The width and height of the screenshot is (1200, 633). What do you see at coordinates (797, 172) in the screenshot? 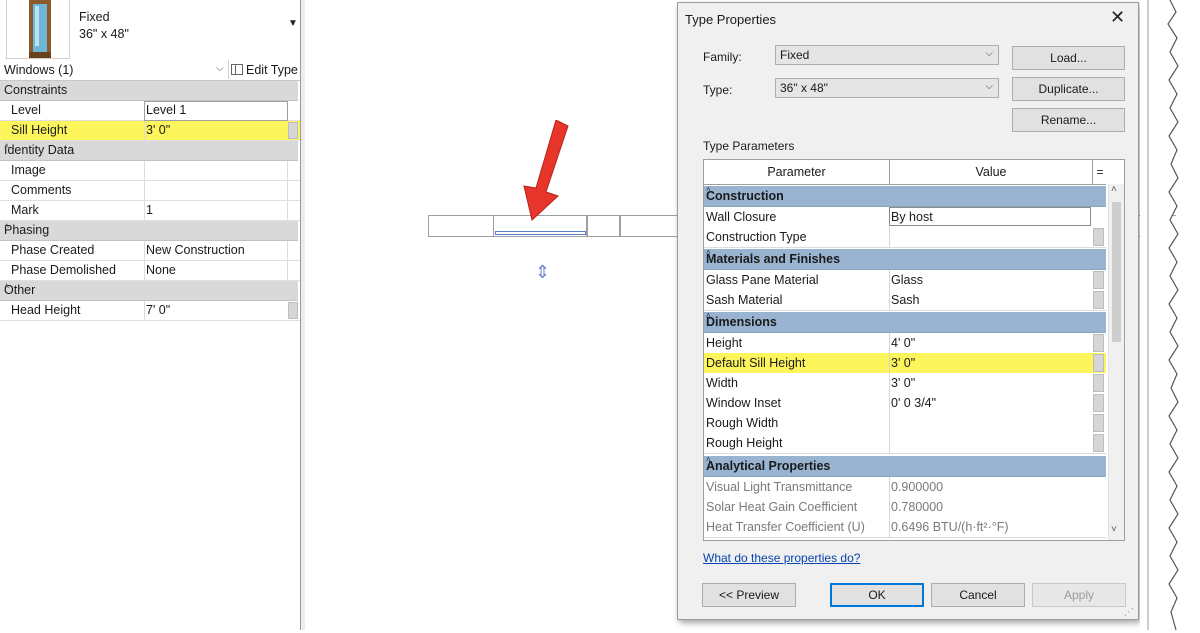
I see `column-header-parameter: Parameter` at bounding box center [797, 172].